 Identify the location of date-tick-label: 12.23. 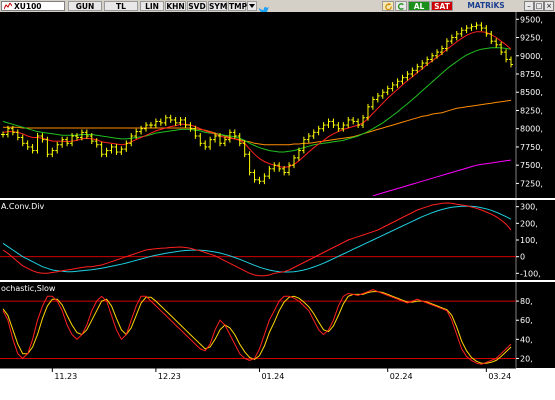
(169, 376).